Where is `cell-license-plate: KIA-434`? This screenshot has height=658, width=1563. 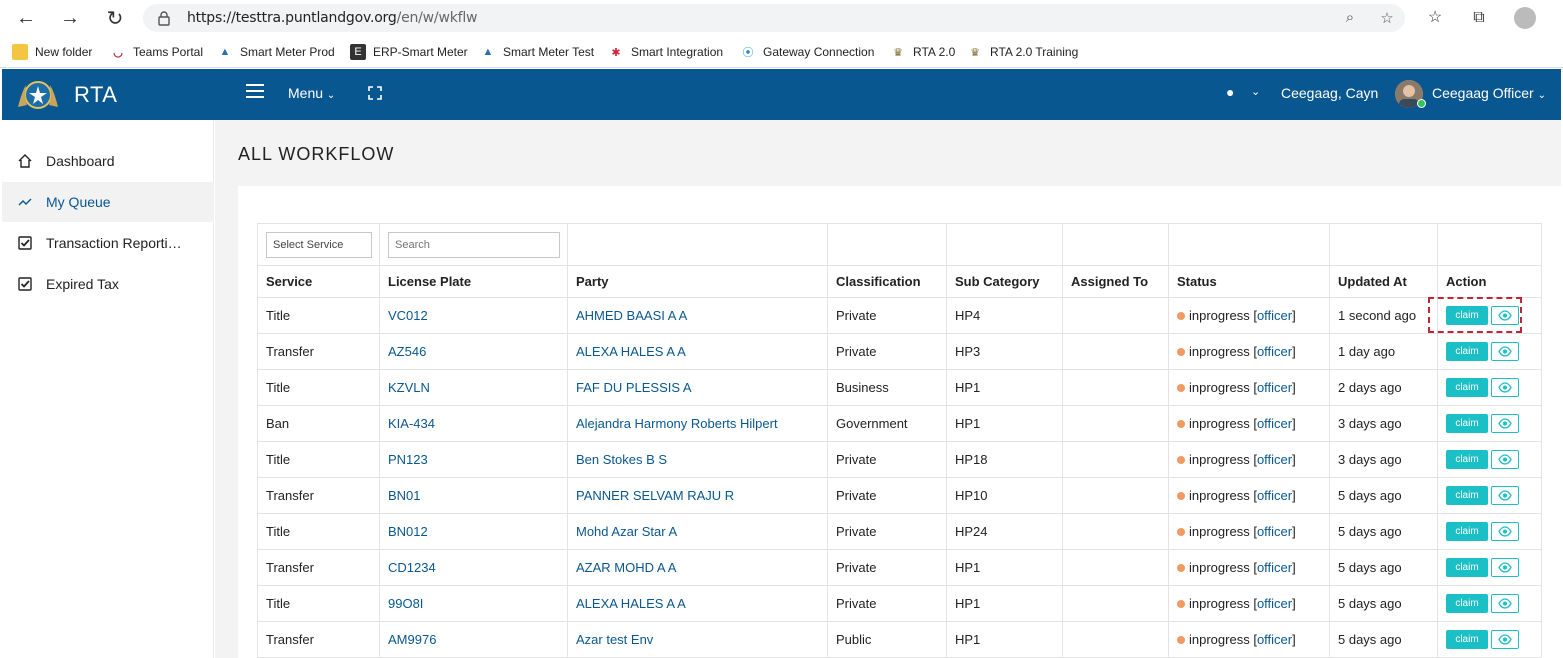
cell-license-plate: KIA-434 is located at coordinates (473, 423).